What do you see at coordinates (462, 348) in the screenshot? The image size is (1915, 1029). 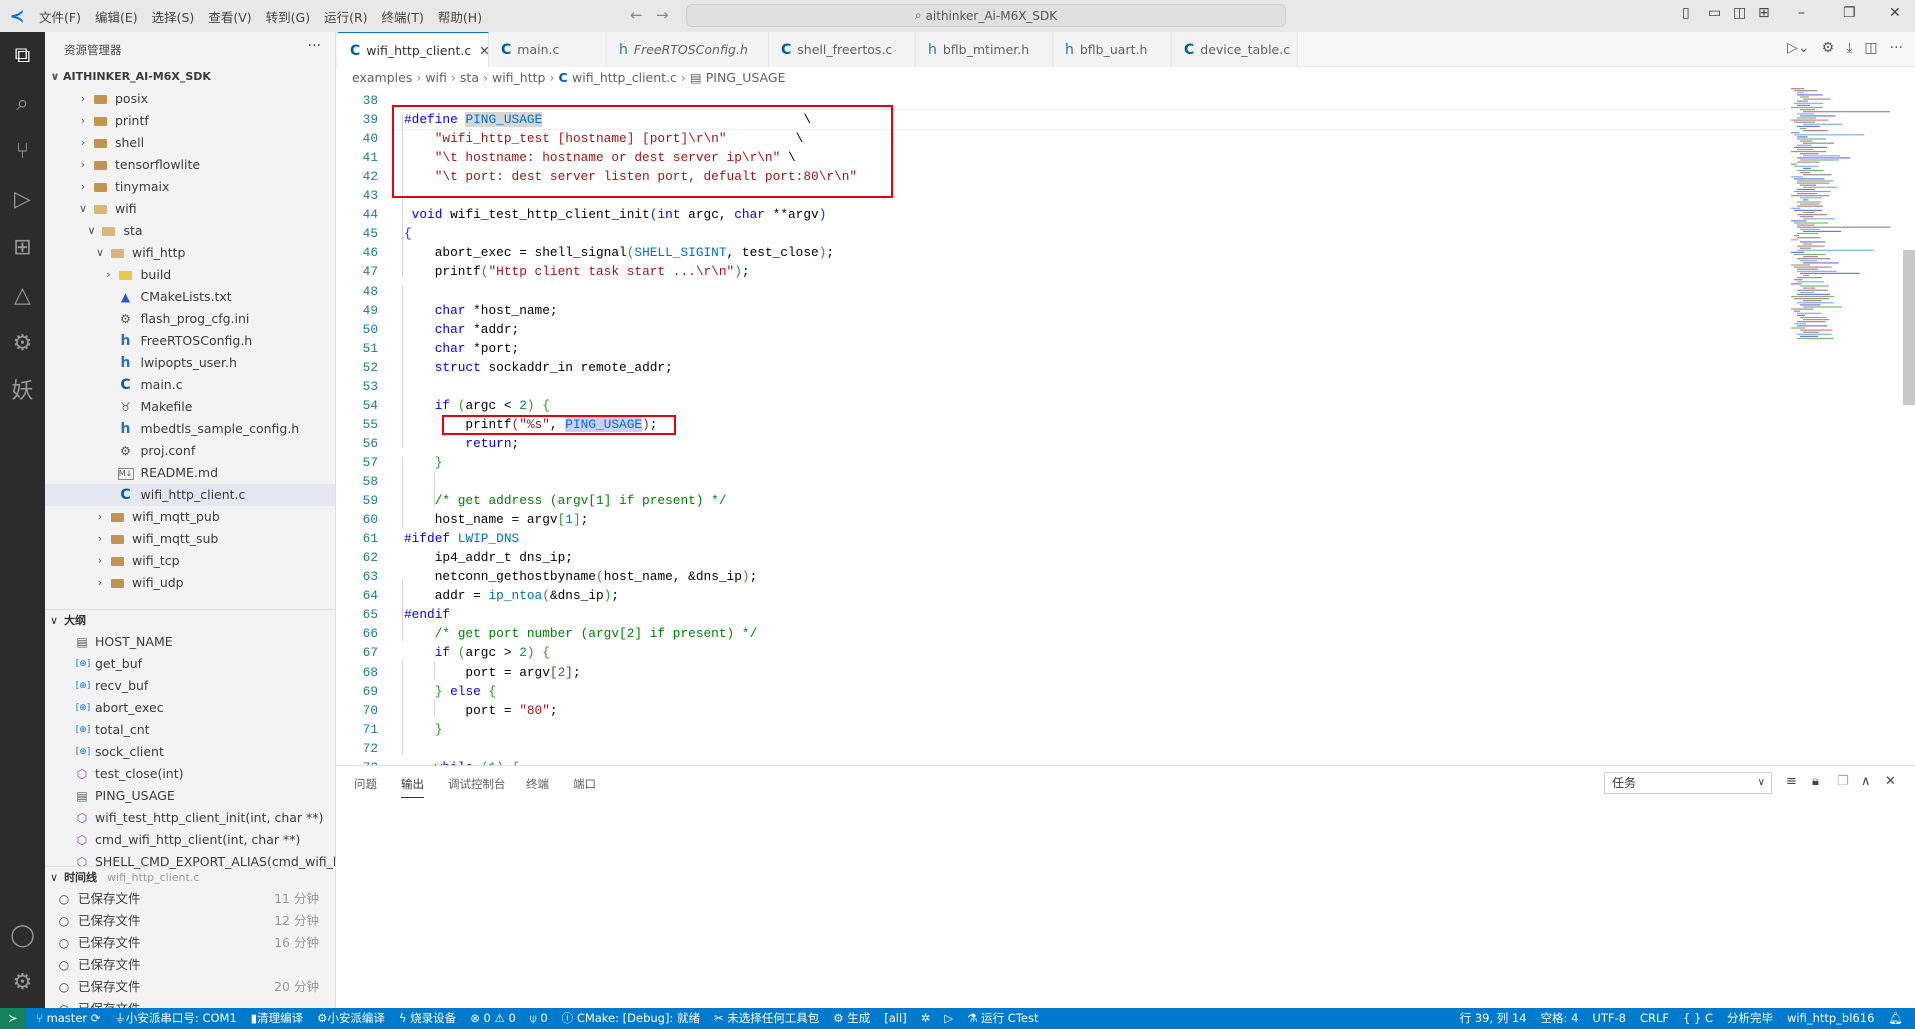 I see `code-line: char *port;` at bounding box center [462, 348].